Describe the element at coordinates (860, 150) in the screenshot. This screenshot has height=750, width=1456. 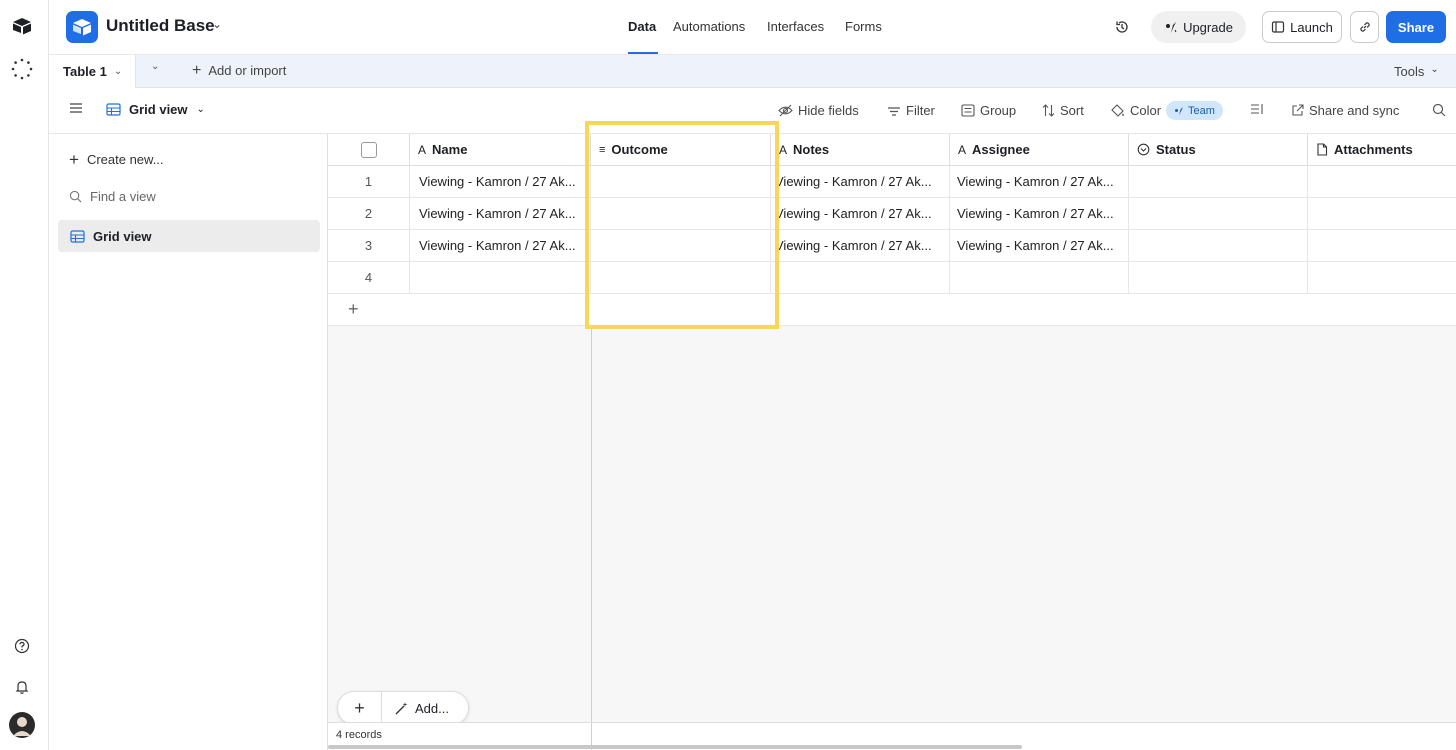
I see `column-header-notes: A Notes` at that location.